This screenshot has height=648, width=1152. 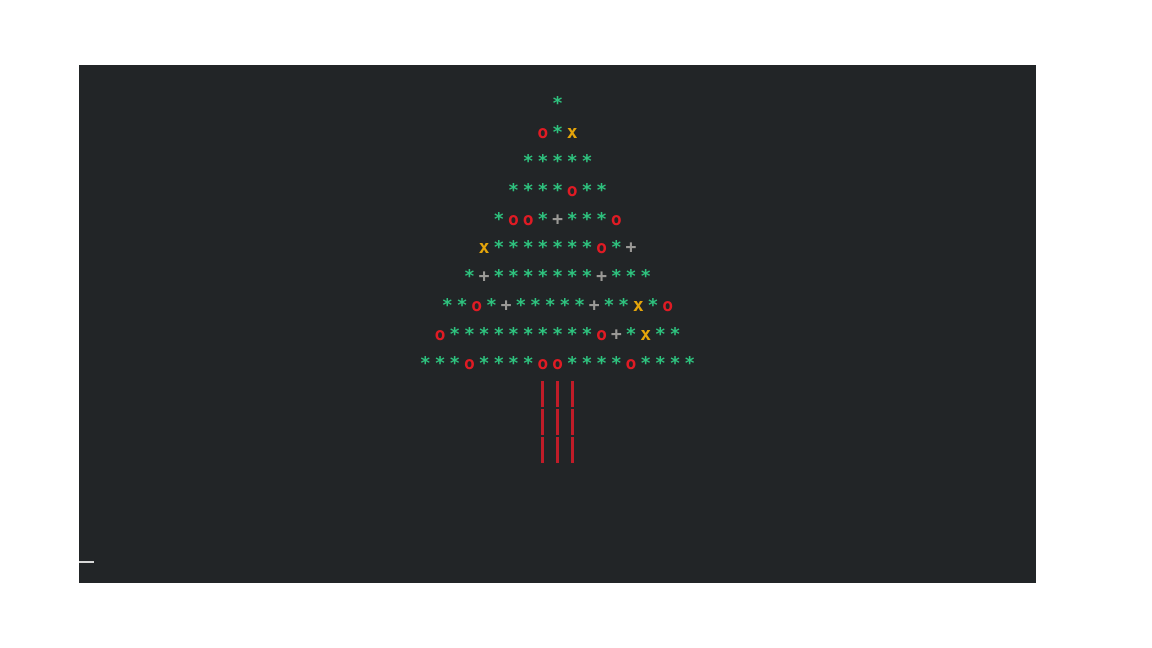 I want to click on tree-row: * * o * + * * * * * + * * x * o, so click(x=557, y=306).